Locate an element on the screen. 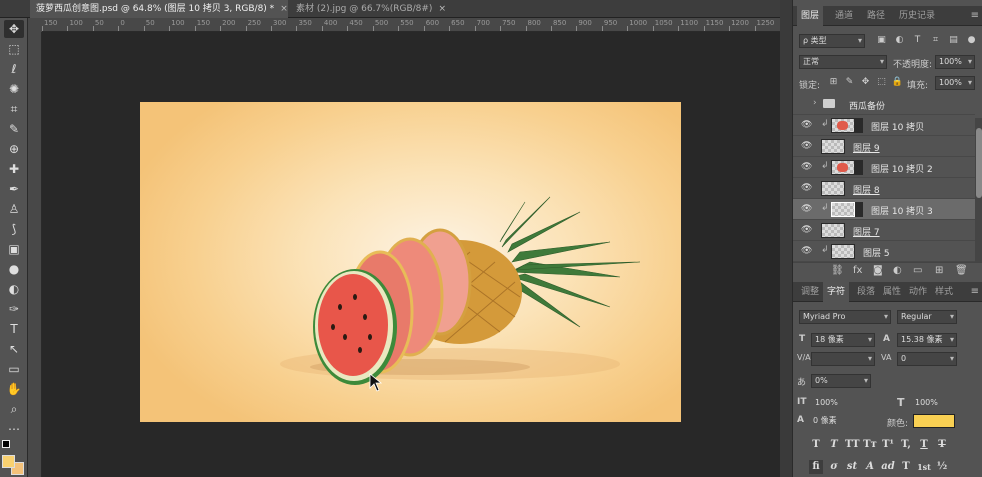  tab-paragraph: 段落 is located at coordinates (866, 292).